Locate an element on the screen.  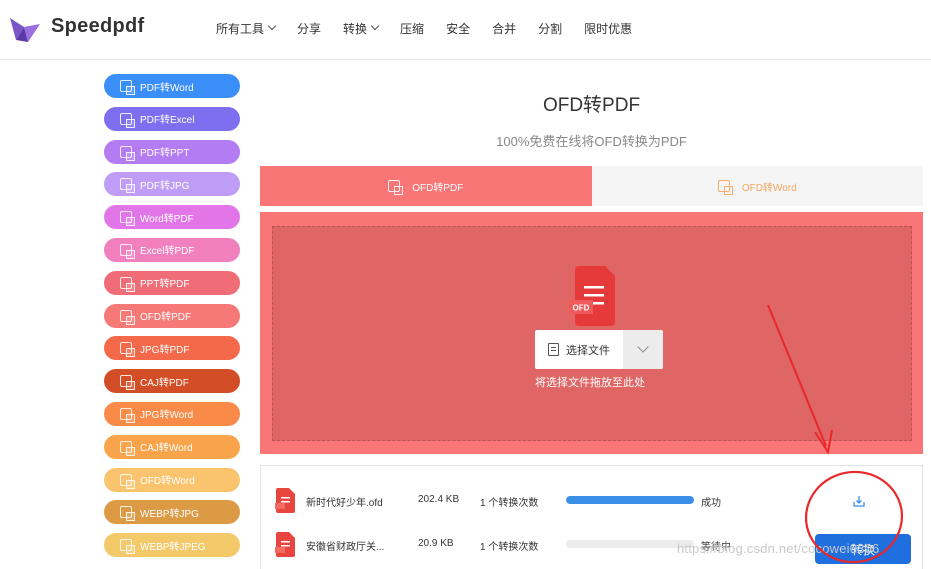
tab-ofd-to-word: OFD转Word is located at coordinates (757, 186).